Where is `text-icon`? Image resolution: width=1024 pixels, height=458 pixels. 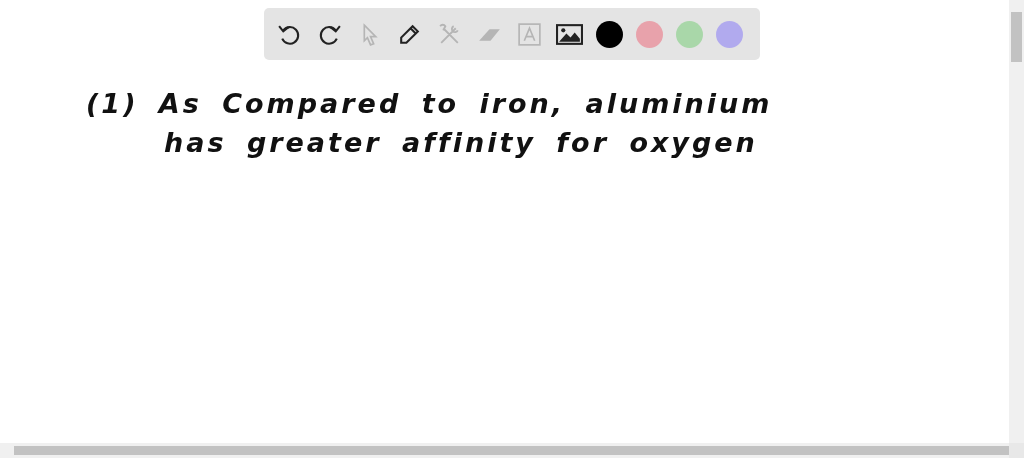
text-icon is located at coordinates (529, 34).